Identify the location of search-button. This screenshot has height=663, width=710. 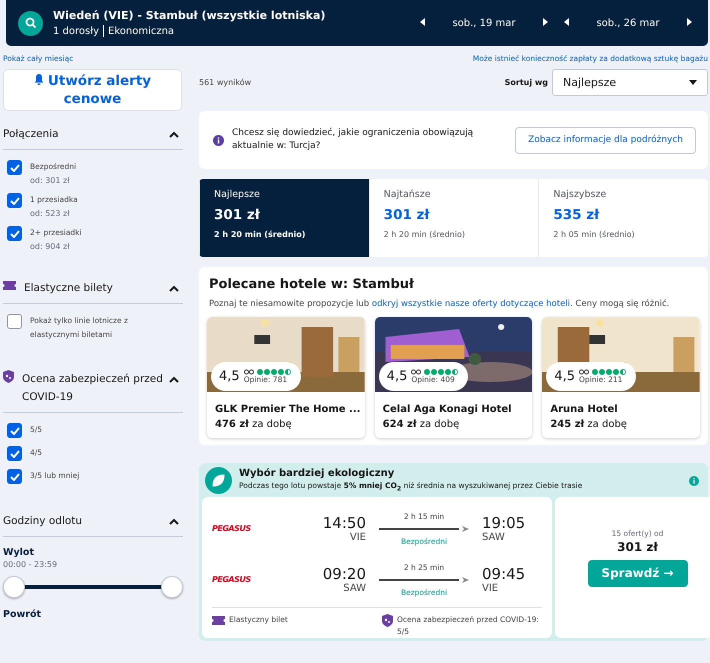
(30, 23).